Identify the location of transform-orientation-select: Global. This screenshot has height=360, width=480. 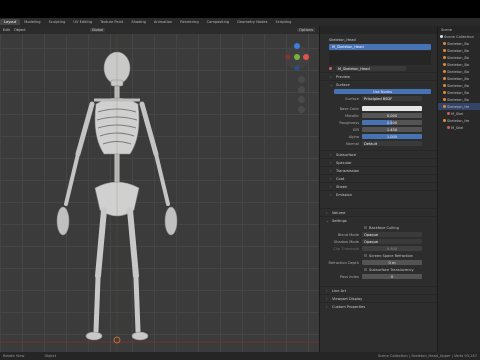
(97, 30).